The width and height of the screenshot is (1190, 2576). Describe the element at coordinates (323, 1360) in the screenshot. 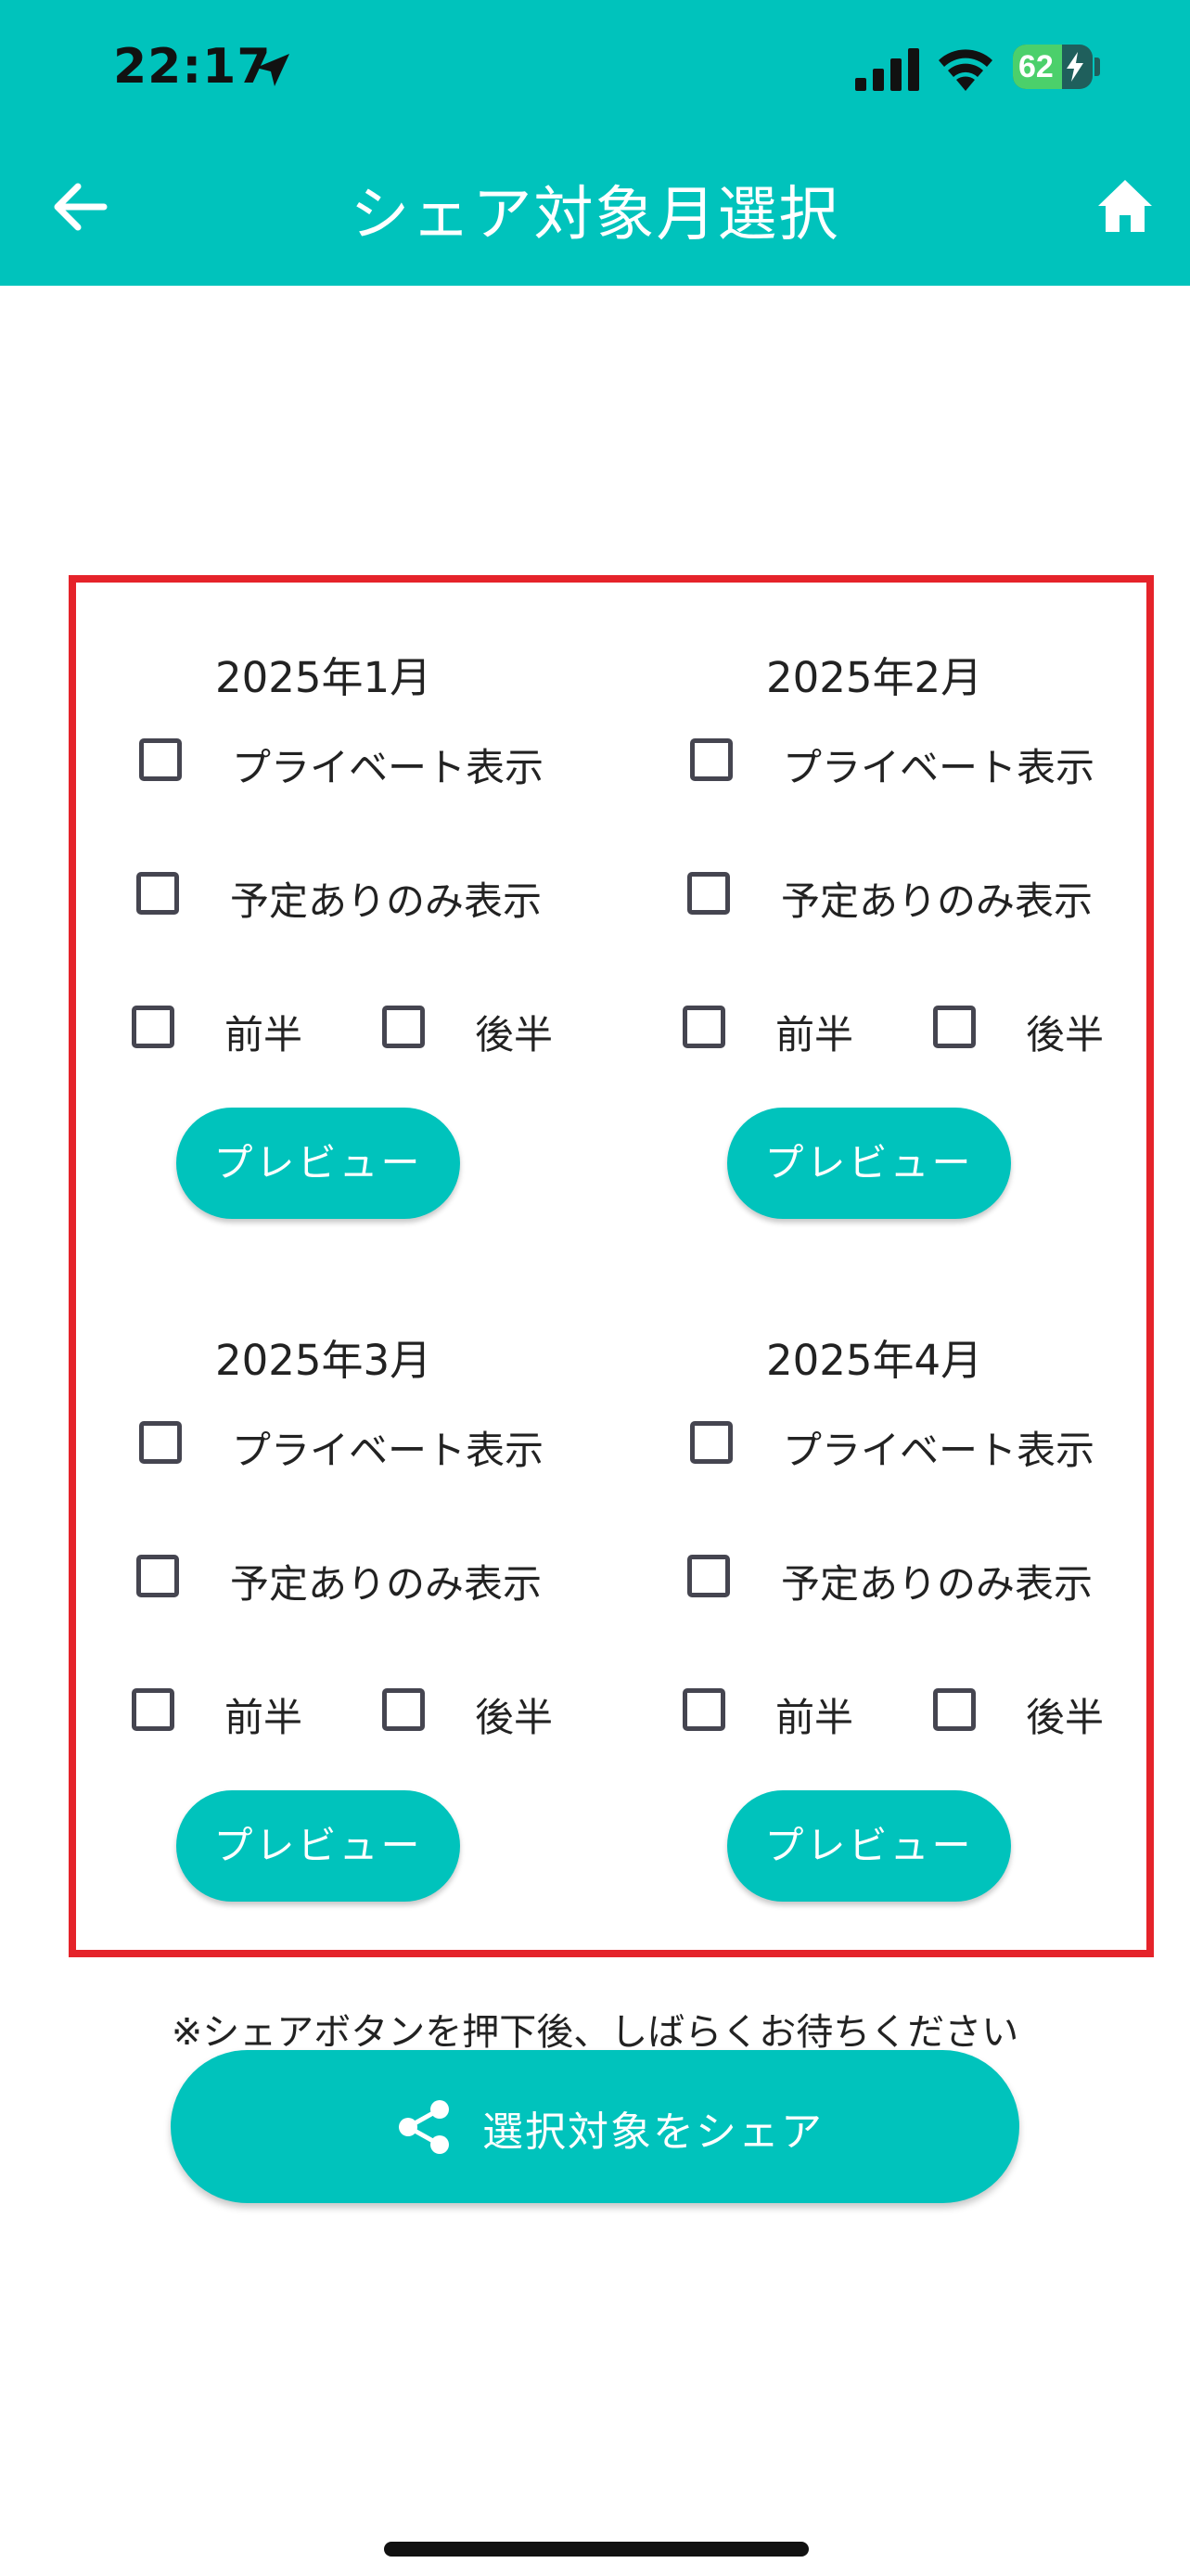

I see `month-title: 2025年3月` at that location.